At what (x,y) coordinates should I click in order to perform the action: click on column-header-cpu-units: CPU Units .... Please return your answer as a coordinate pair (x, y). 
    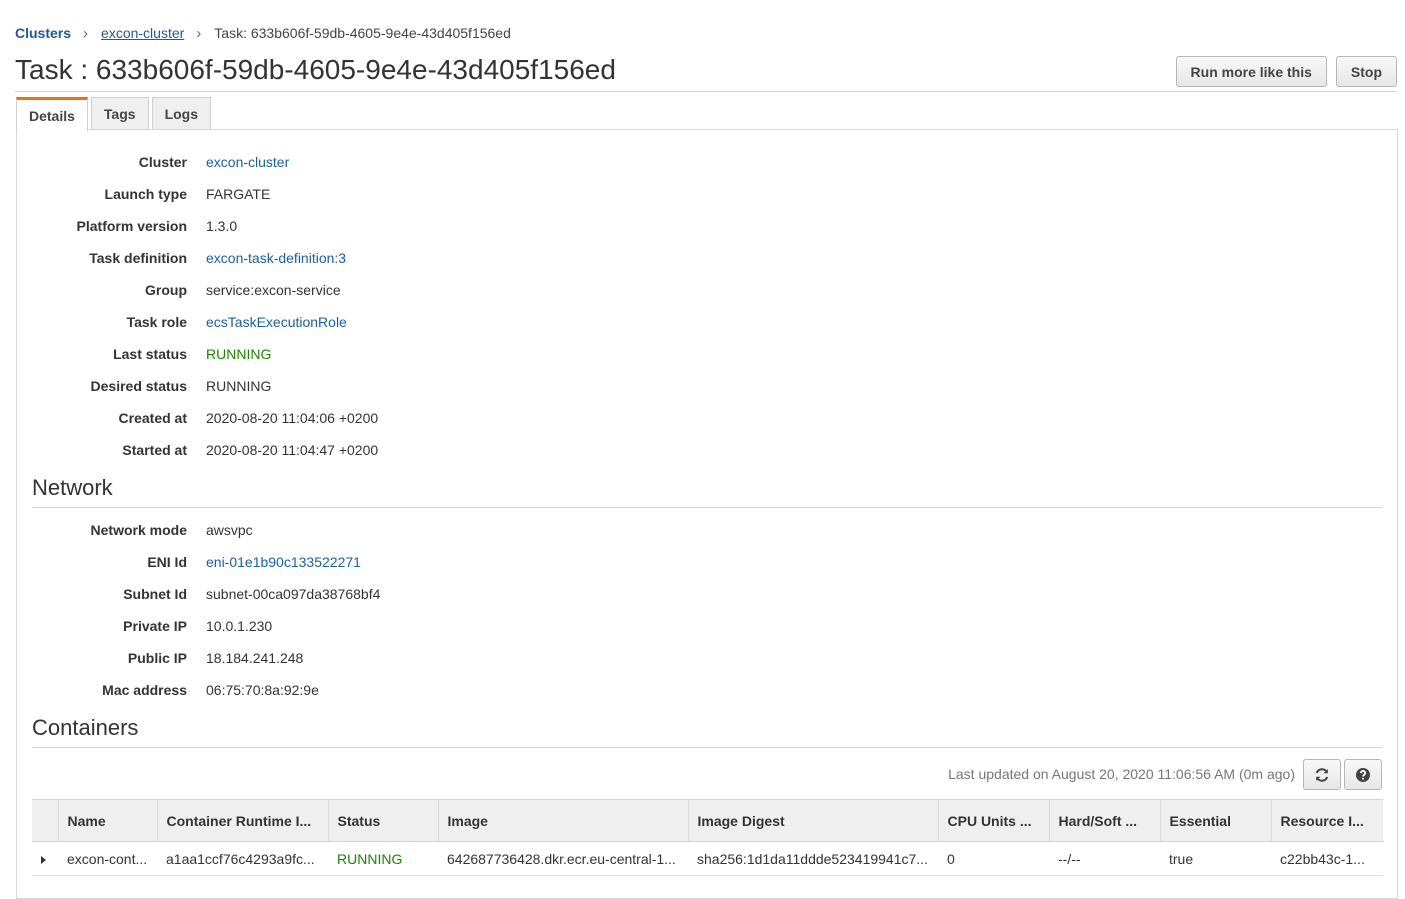
    Looking at the image, I should click on (993, 820).